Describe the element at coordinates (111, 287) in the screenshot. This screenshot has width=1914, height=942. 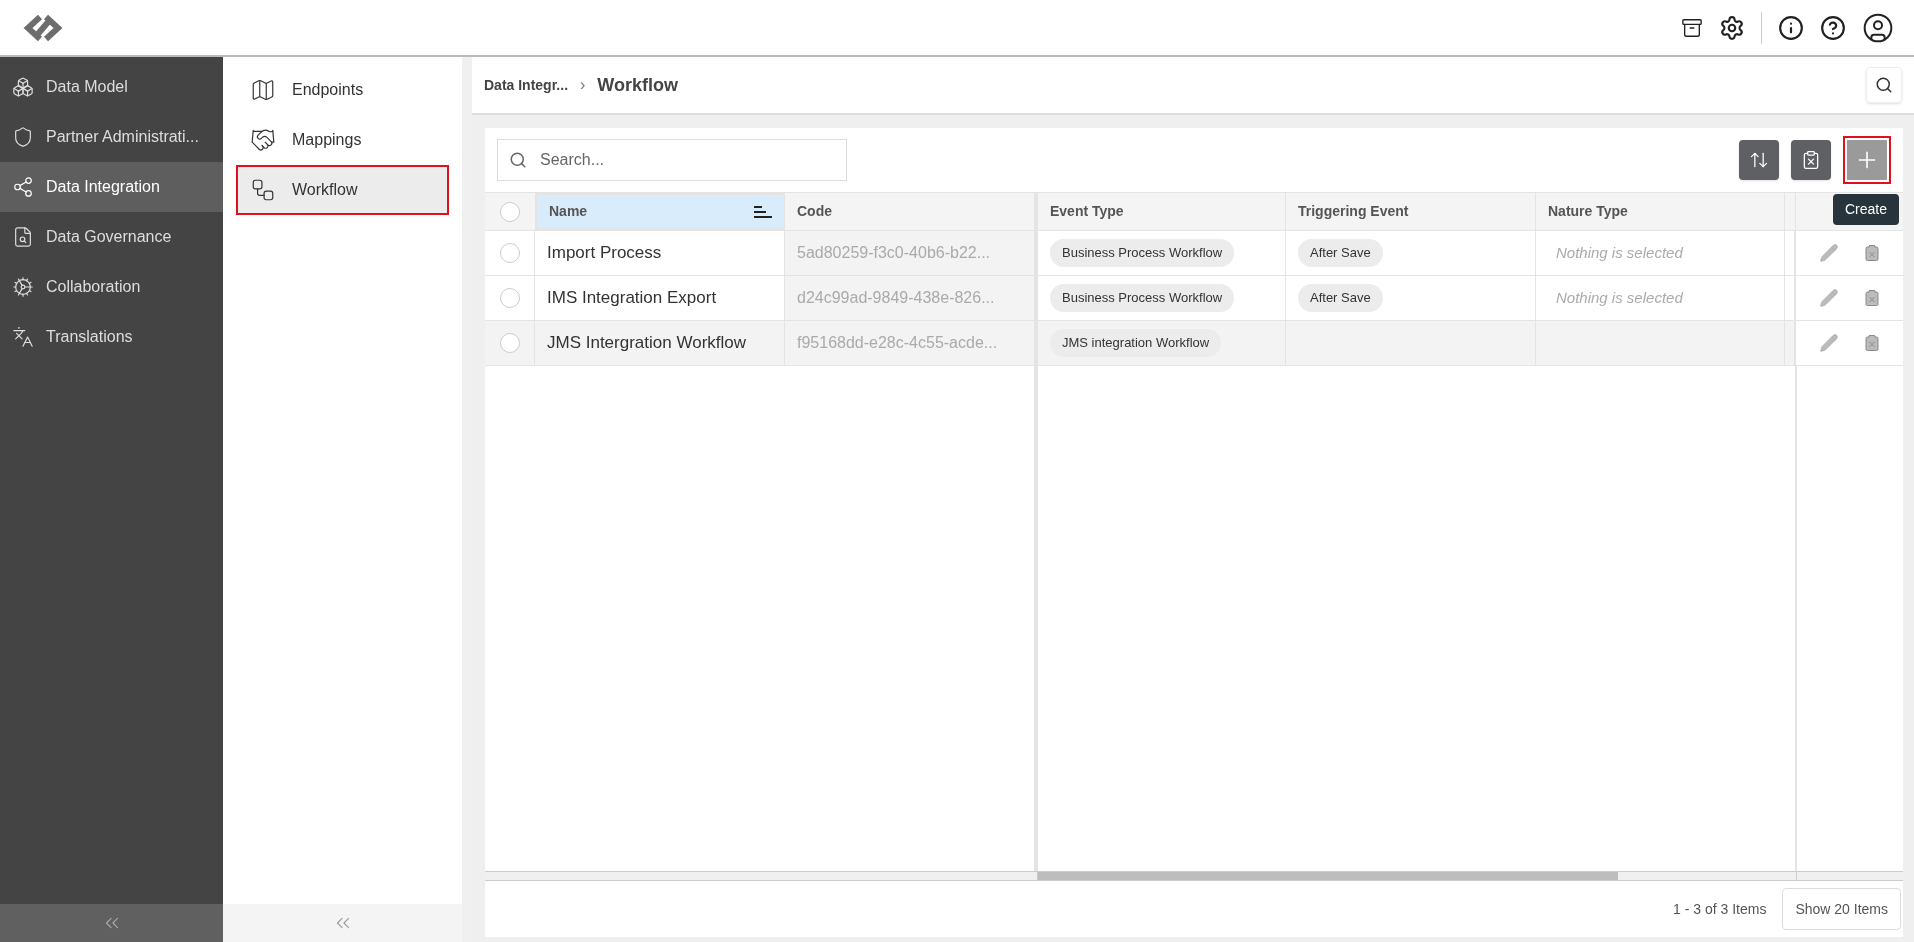
I see `sidebar-item: Collaboration` at that location.